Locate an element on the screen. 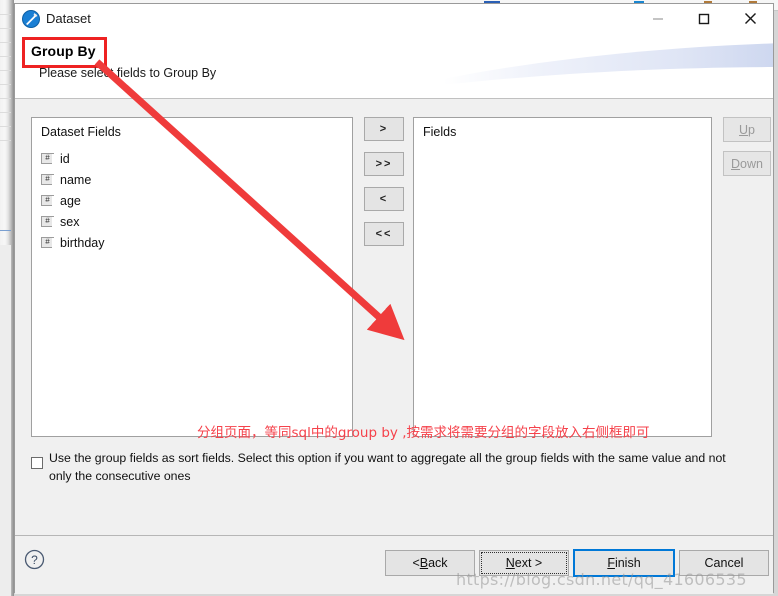 Image resolution: width=778 pixels, height=596 pixels. header-swoosh-decoration is located at coordinates (608, 64).